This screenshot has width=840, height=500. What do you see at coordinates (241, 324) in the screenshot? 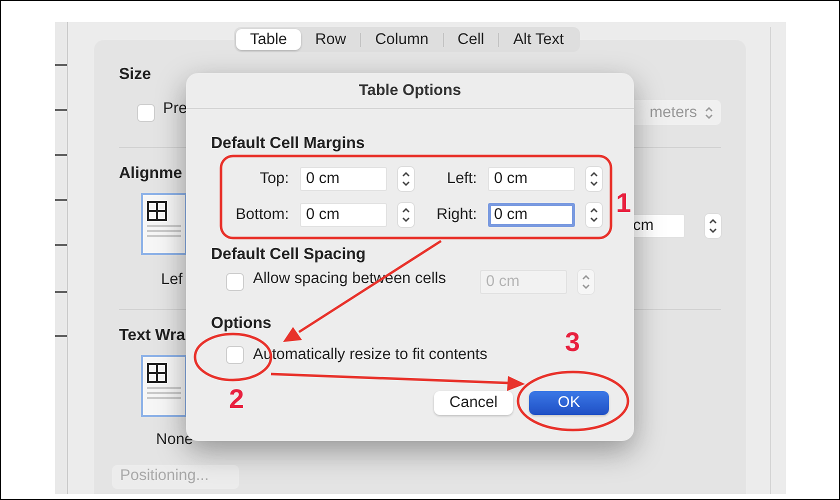
I see `section-heading: Options` at bounding box center [241, 324].